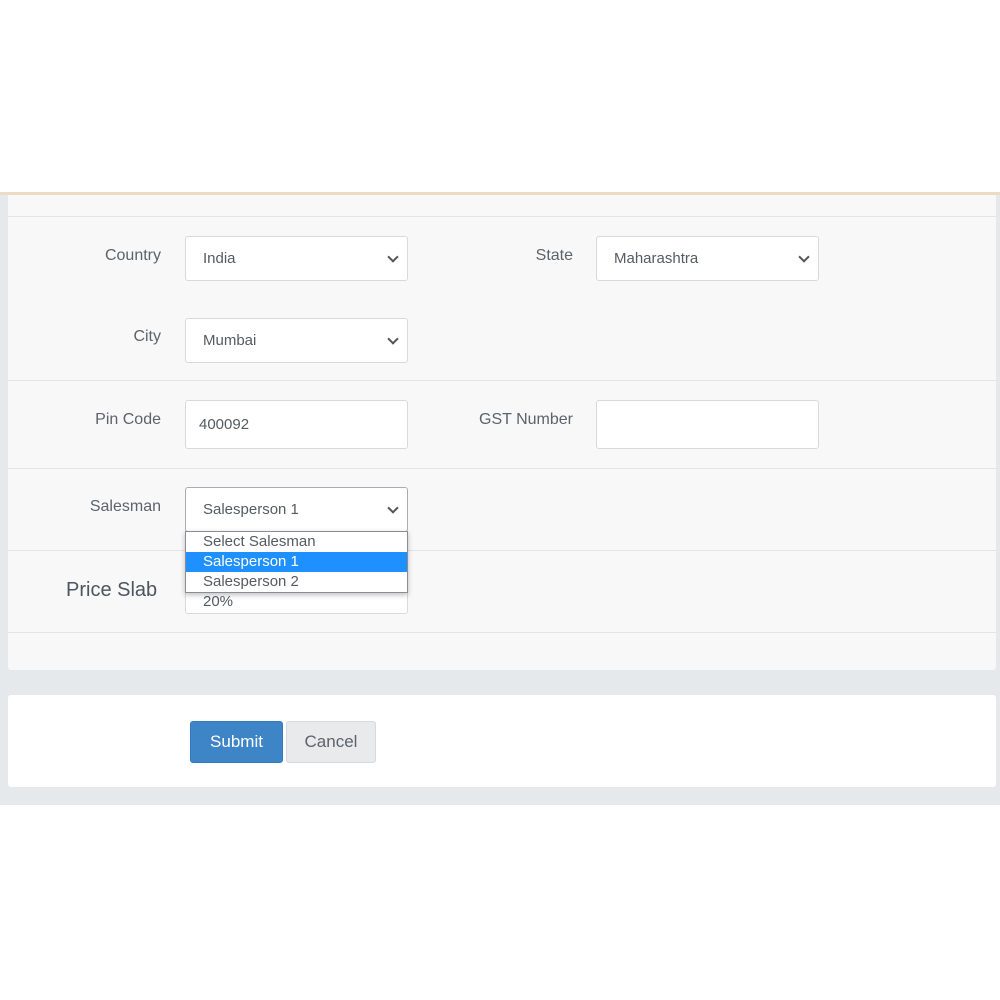 This screenshot has width=1000, height=1000. What do you see at coordinates (251, 509) in the screenshot?
I see `salesman-value: Salesperson 1` at bounding box center [251, 509].